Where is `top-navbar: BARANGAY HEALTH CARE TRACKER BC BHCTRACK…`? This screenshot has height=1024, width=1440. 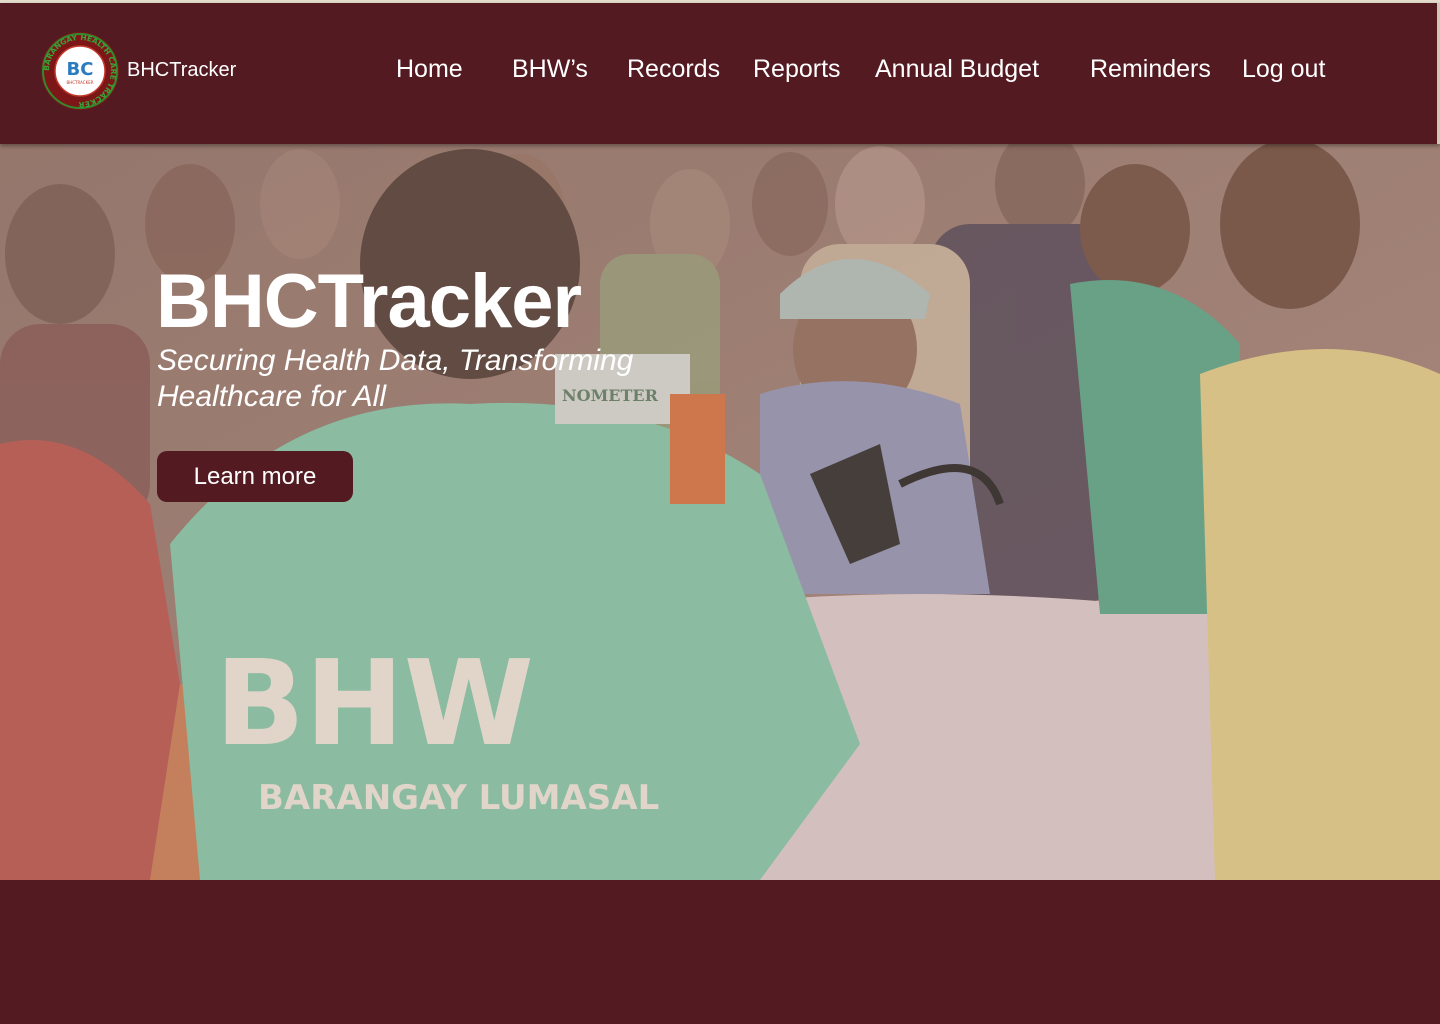 top-navbar: BARANGAY HEALTH CARE TRACKER BC BHCTRACK… is located at coordinates (720, 73).